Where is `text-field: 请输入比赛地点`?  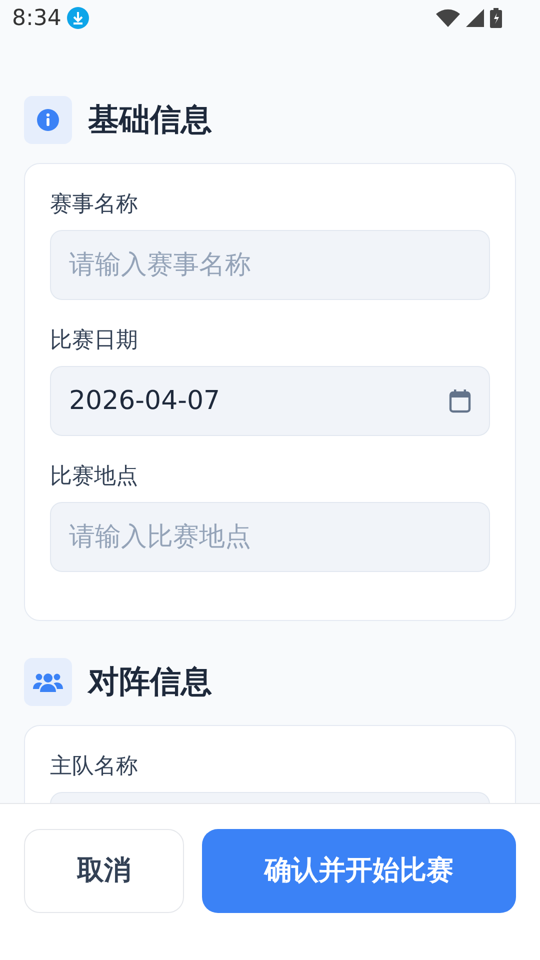
text-field: 请输入比赛地点 is located at coordinates (270, 537).